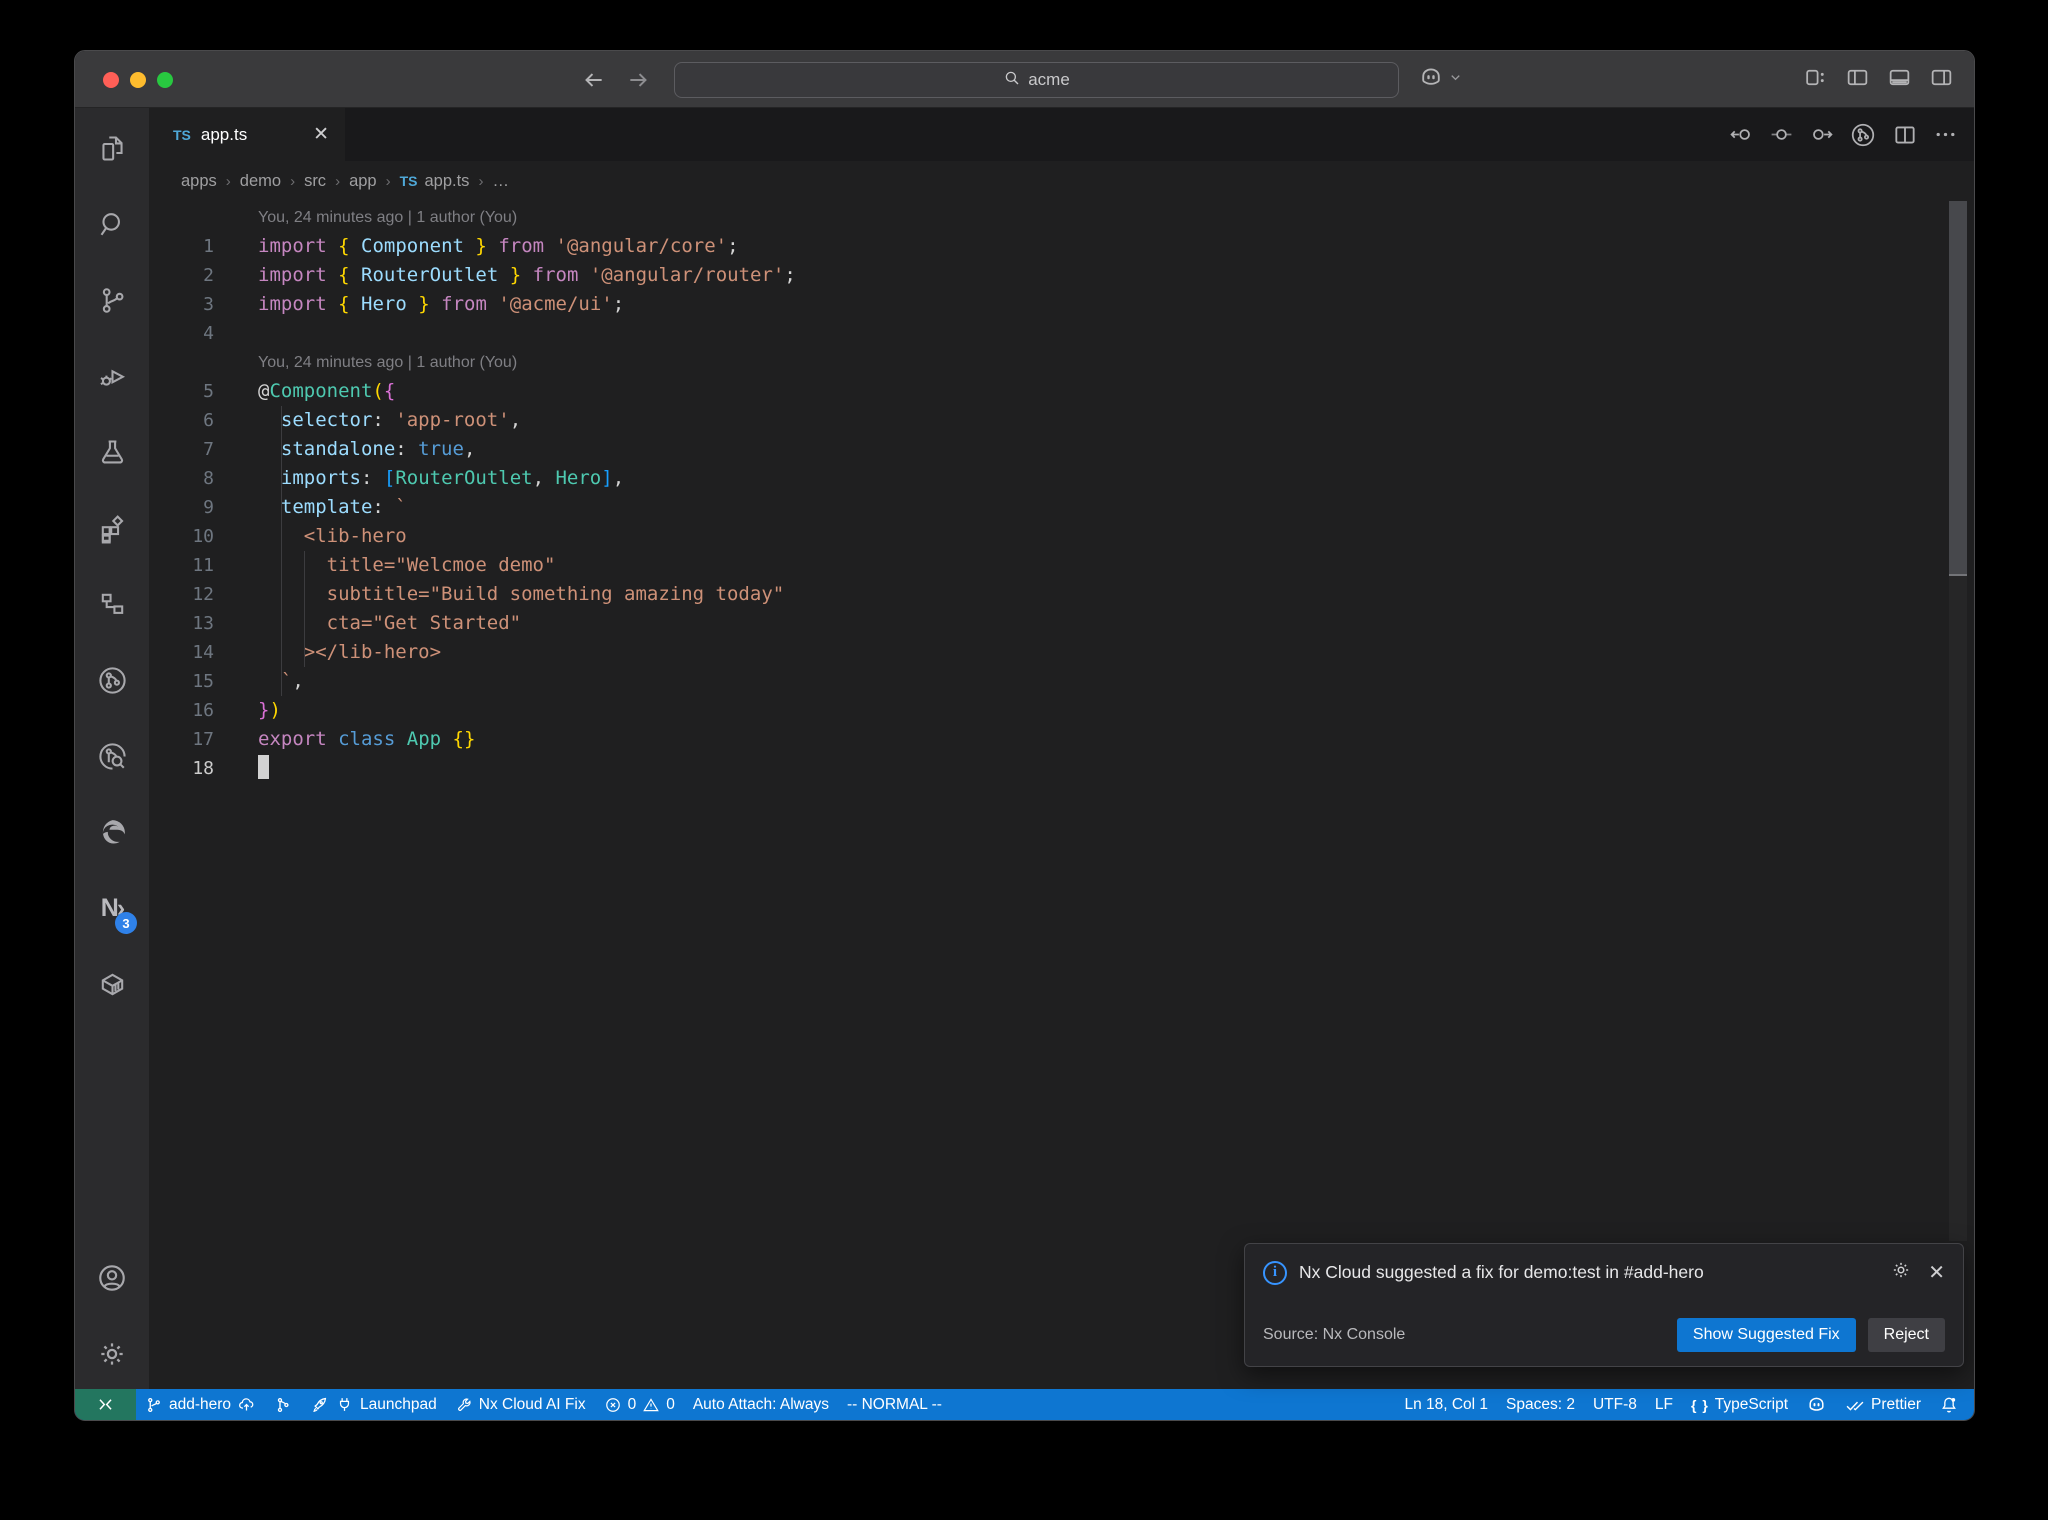 The height and width of the screenshot is (1520, 2048). I want to click on branch-name: add-hero, so click(200, 1404).